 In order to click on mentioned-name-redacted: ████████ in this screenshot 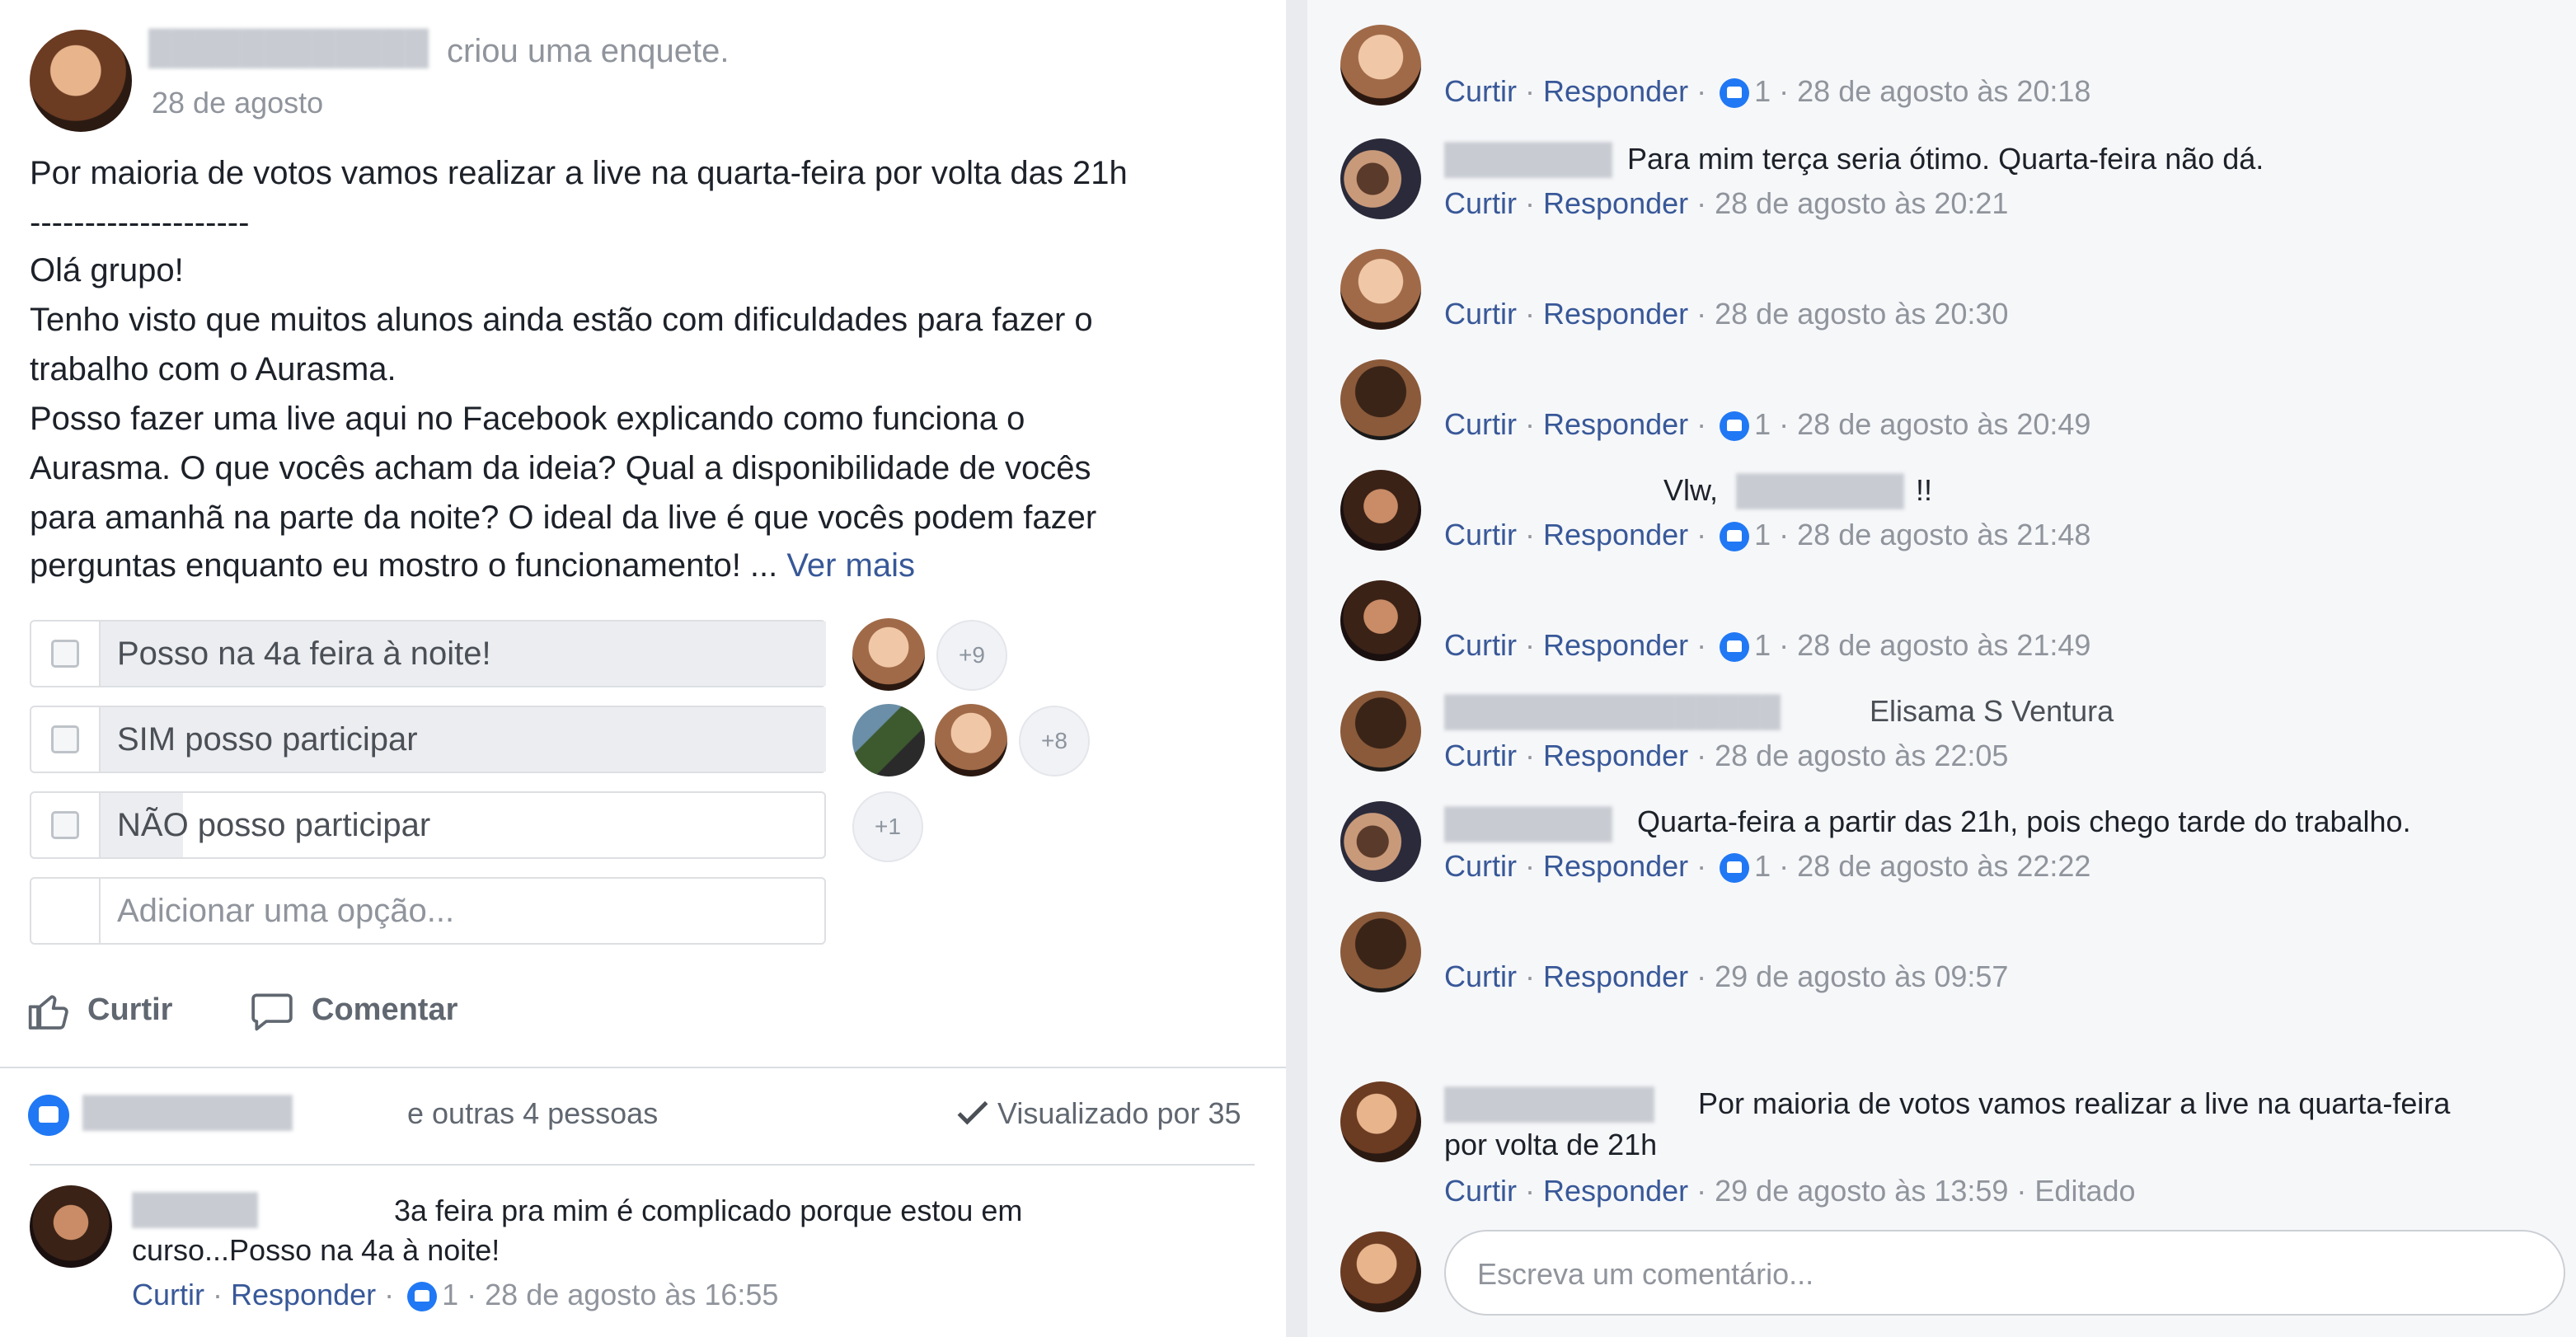, I will do `click(1820, 490)`.